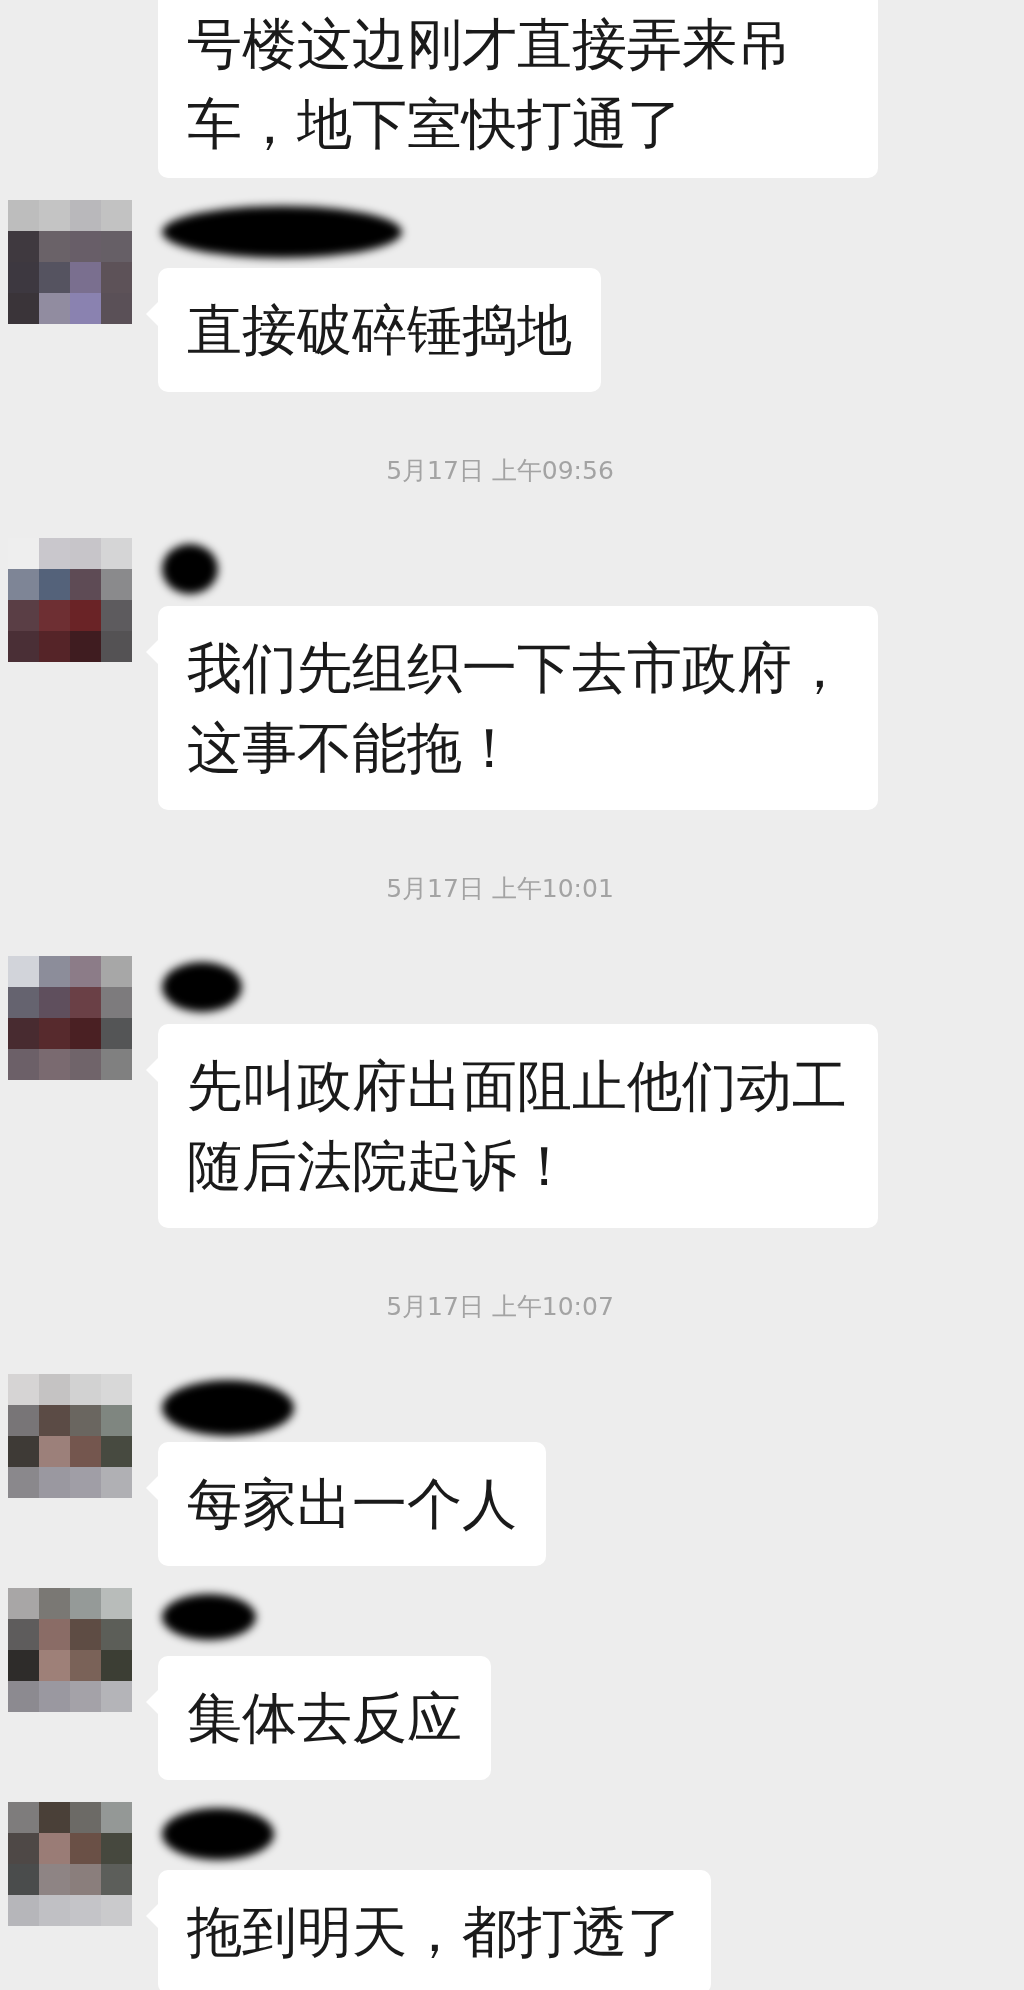  I want to click on message-bubble: 拖到明天，都打透了, so click(434, 1930).